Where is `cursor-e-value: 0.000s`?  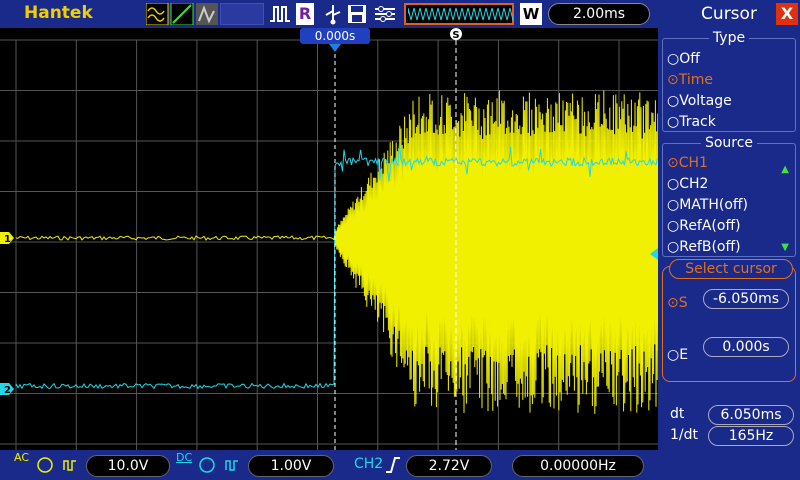 cursor-e-value: 0.000s is located at coordinates (746, 347).